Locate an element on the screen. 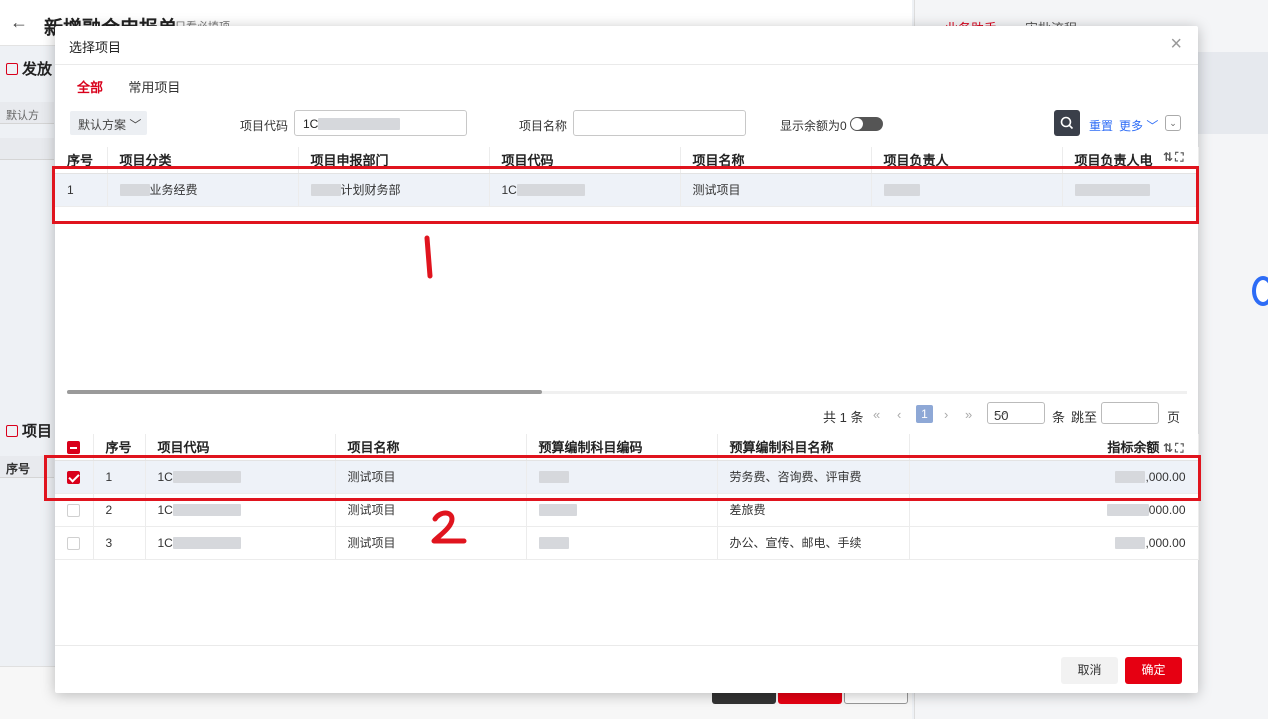  scrollbar-thumb is located at coordinates (304, 392).